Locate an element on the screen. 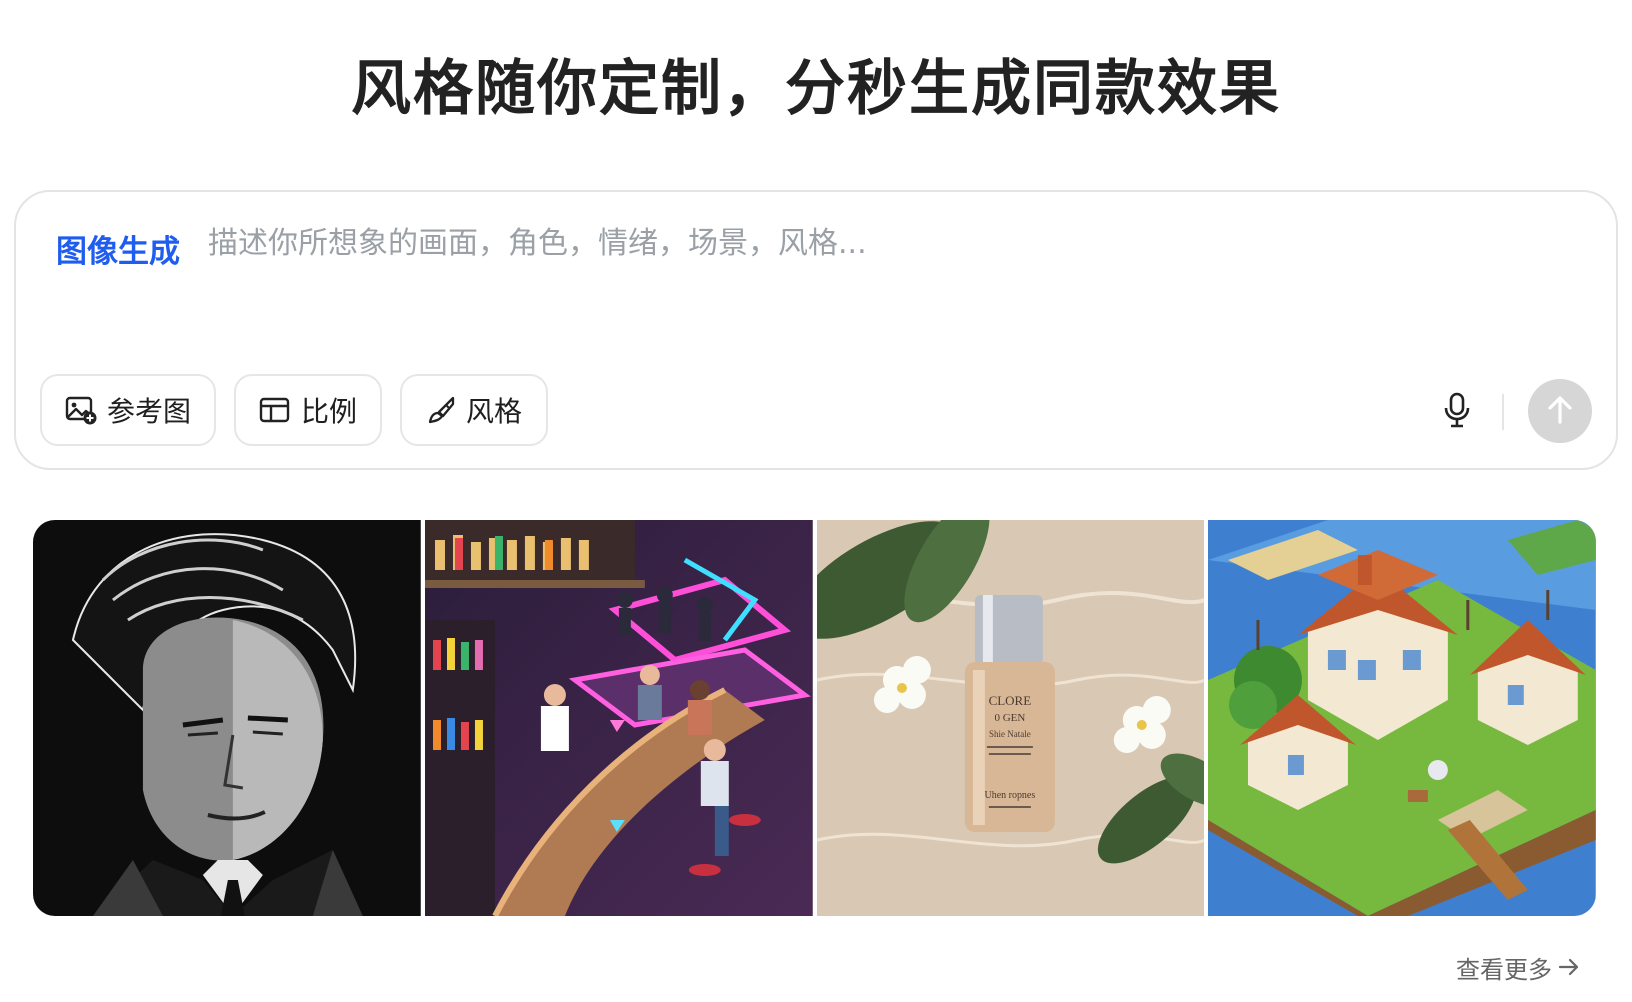  style-button: 风格 is located at coordinates (474, 410).